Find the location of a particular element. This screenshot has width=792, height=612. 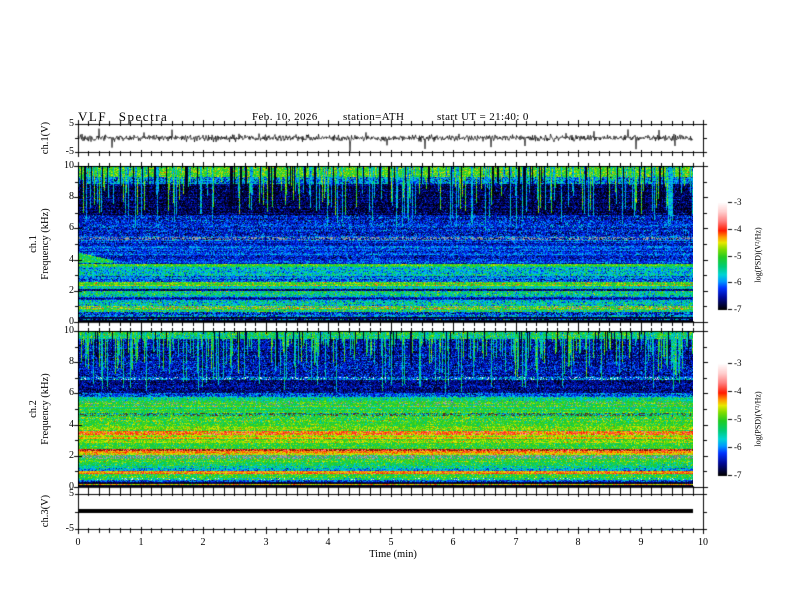

x-tick-label: 0 is located at coordinates (78, 542).